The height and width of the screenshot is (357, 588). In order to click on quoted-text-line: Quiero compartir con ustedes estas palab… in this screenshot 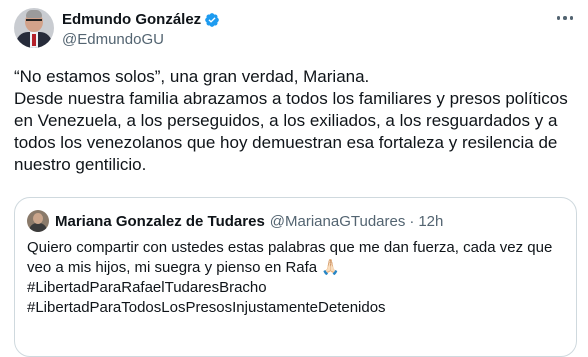, I will do `click(290, 247)`.